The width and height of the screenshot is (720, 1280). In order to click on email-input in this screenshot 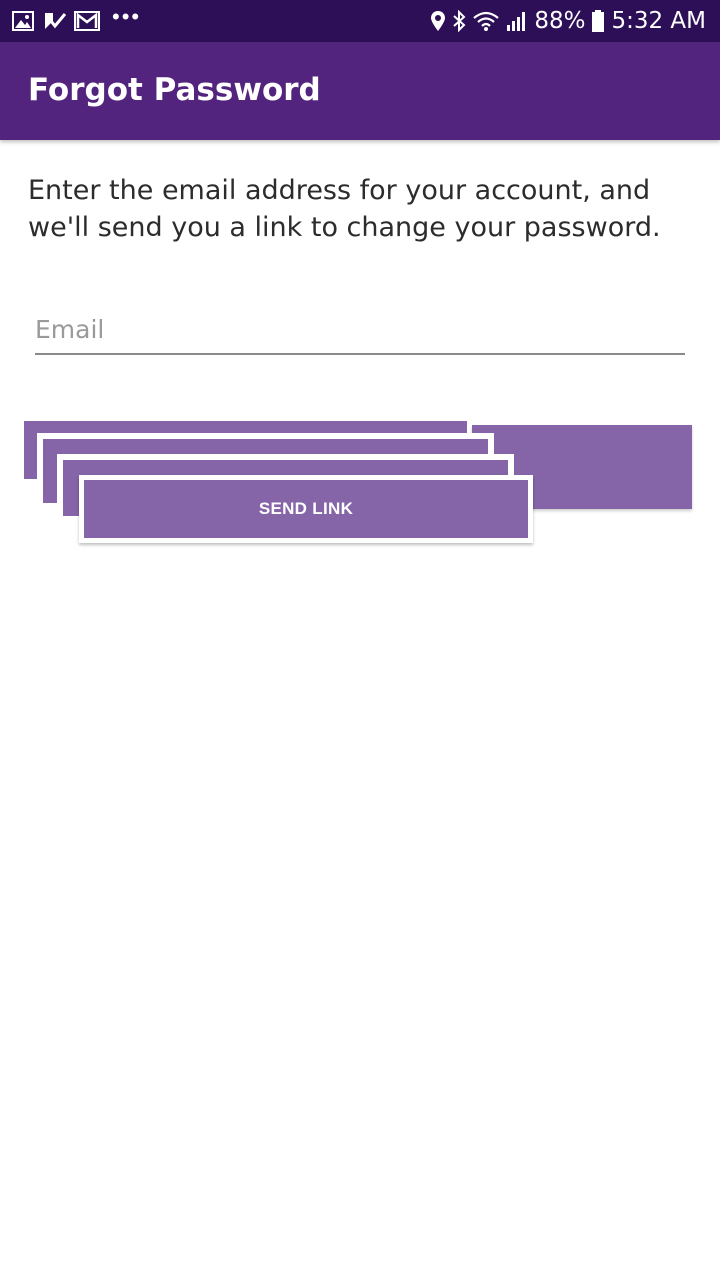, I will do `click(360, 329)`.